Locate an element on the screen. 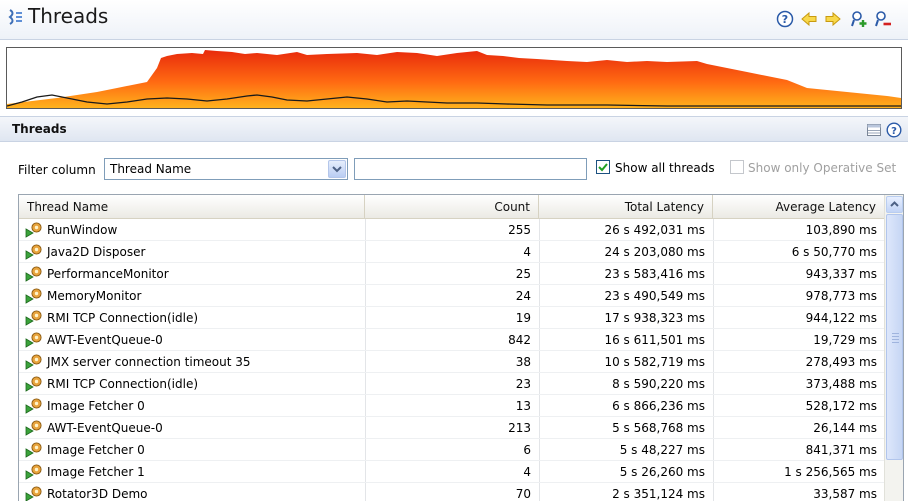 The width and height of the screenshot is (908, 501). cell-total-latency: 5 s 48,227 ms is located at coordinates (662, 450).